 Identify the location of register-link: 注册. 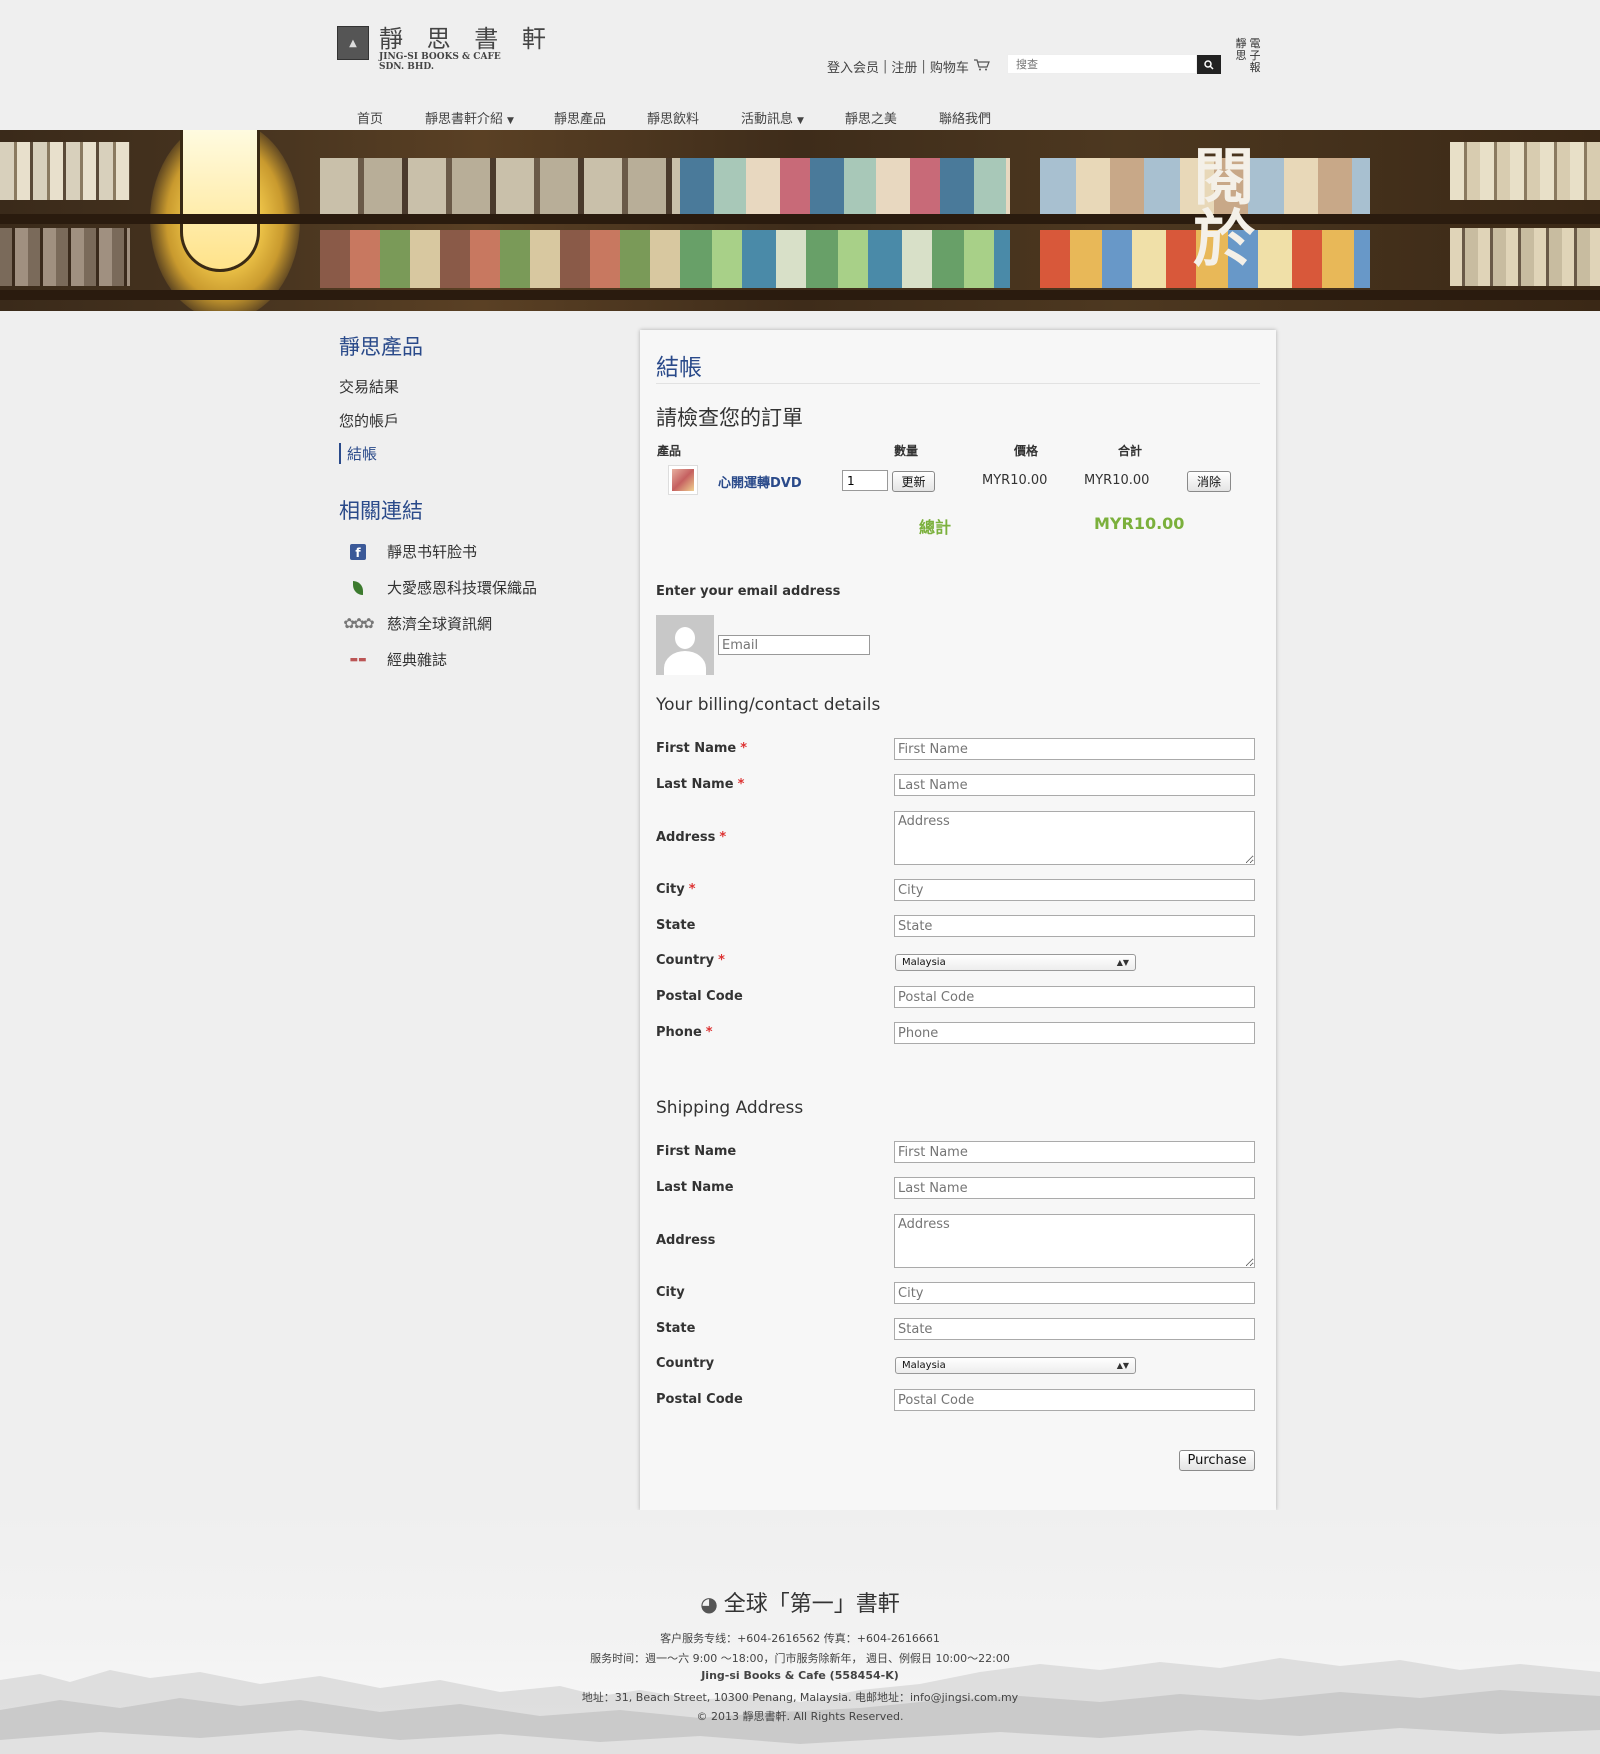
(904, 66).